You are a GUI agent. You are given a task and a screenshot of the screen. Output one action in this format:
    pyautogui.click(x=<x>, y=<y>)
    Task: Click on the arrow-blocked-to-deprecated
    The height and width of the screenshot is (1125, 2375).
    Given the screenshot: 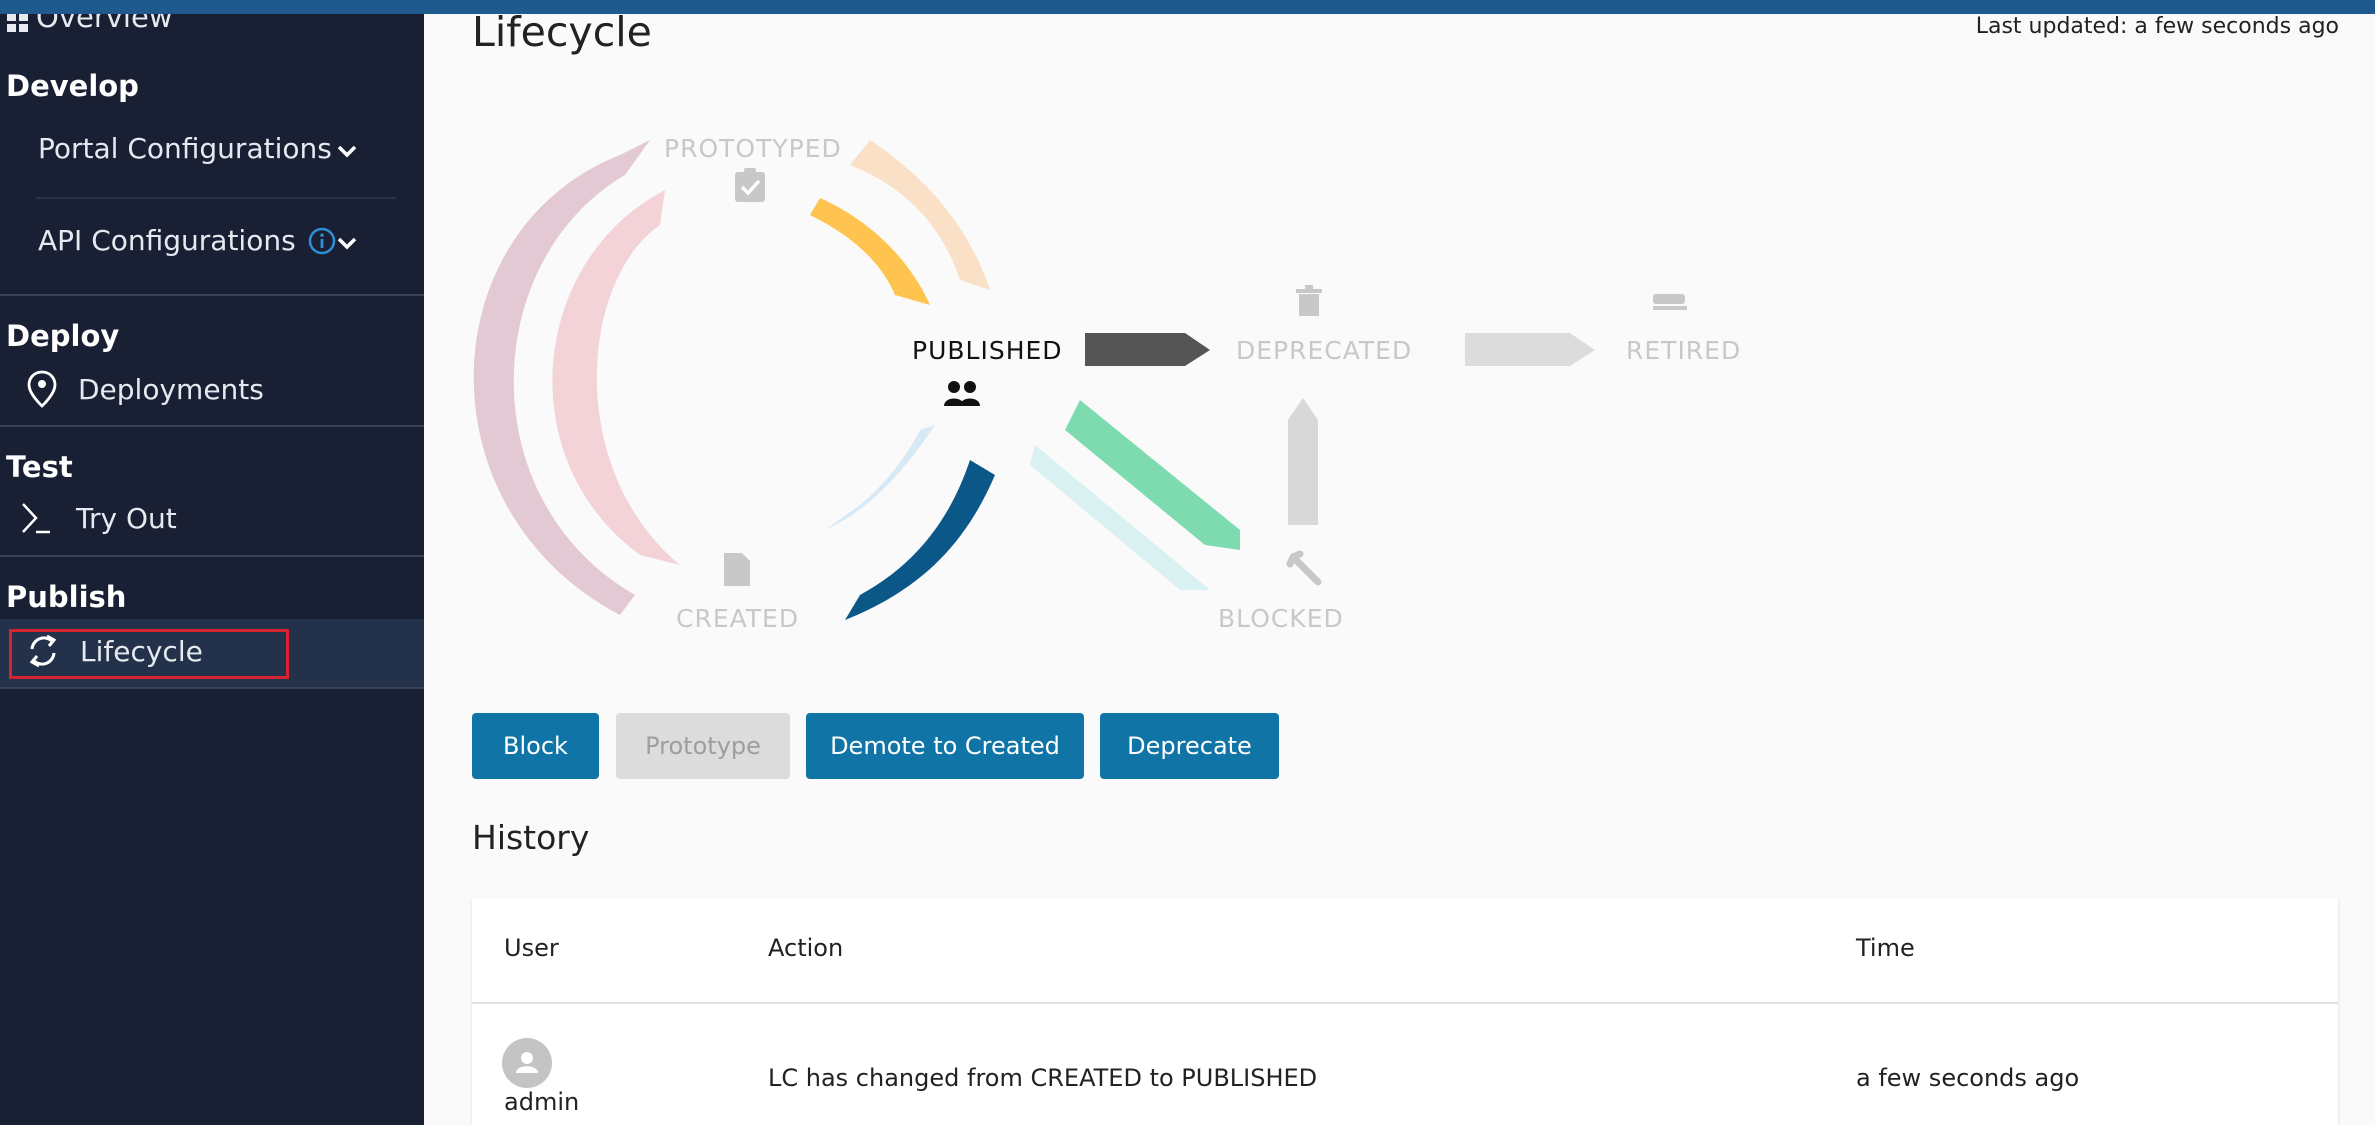 What is the action you would take?
    pyautogui.click(x=1303, y=461)
    